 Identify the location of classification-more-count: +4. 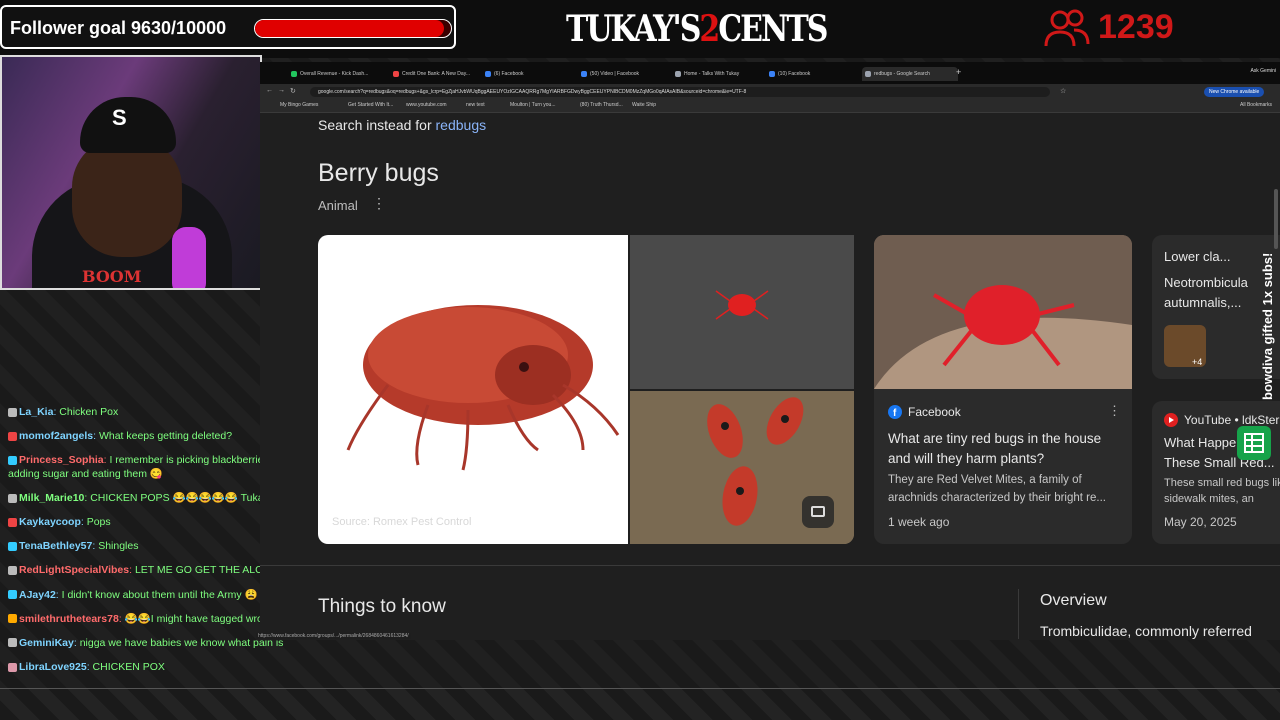
(1197, 362).